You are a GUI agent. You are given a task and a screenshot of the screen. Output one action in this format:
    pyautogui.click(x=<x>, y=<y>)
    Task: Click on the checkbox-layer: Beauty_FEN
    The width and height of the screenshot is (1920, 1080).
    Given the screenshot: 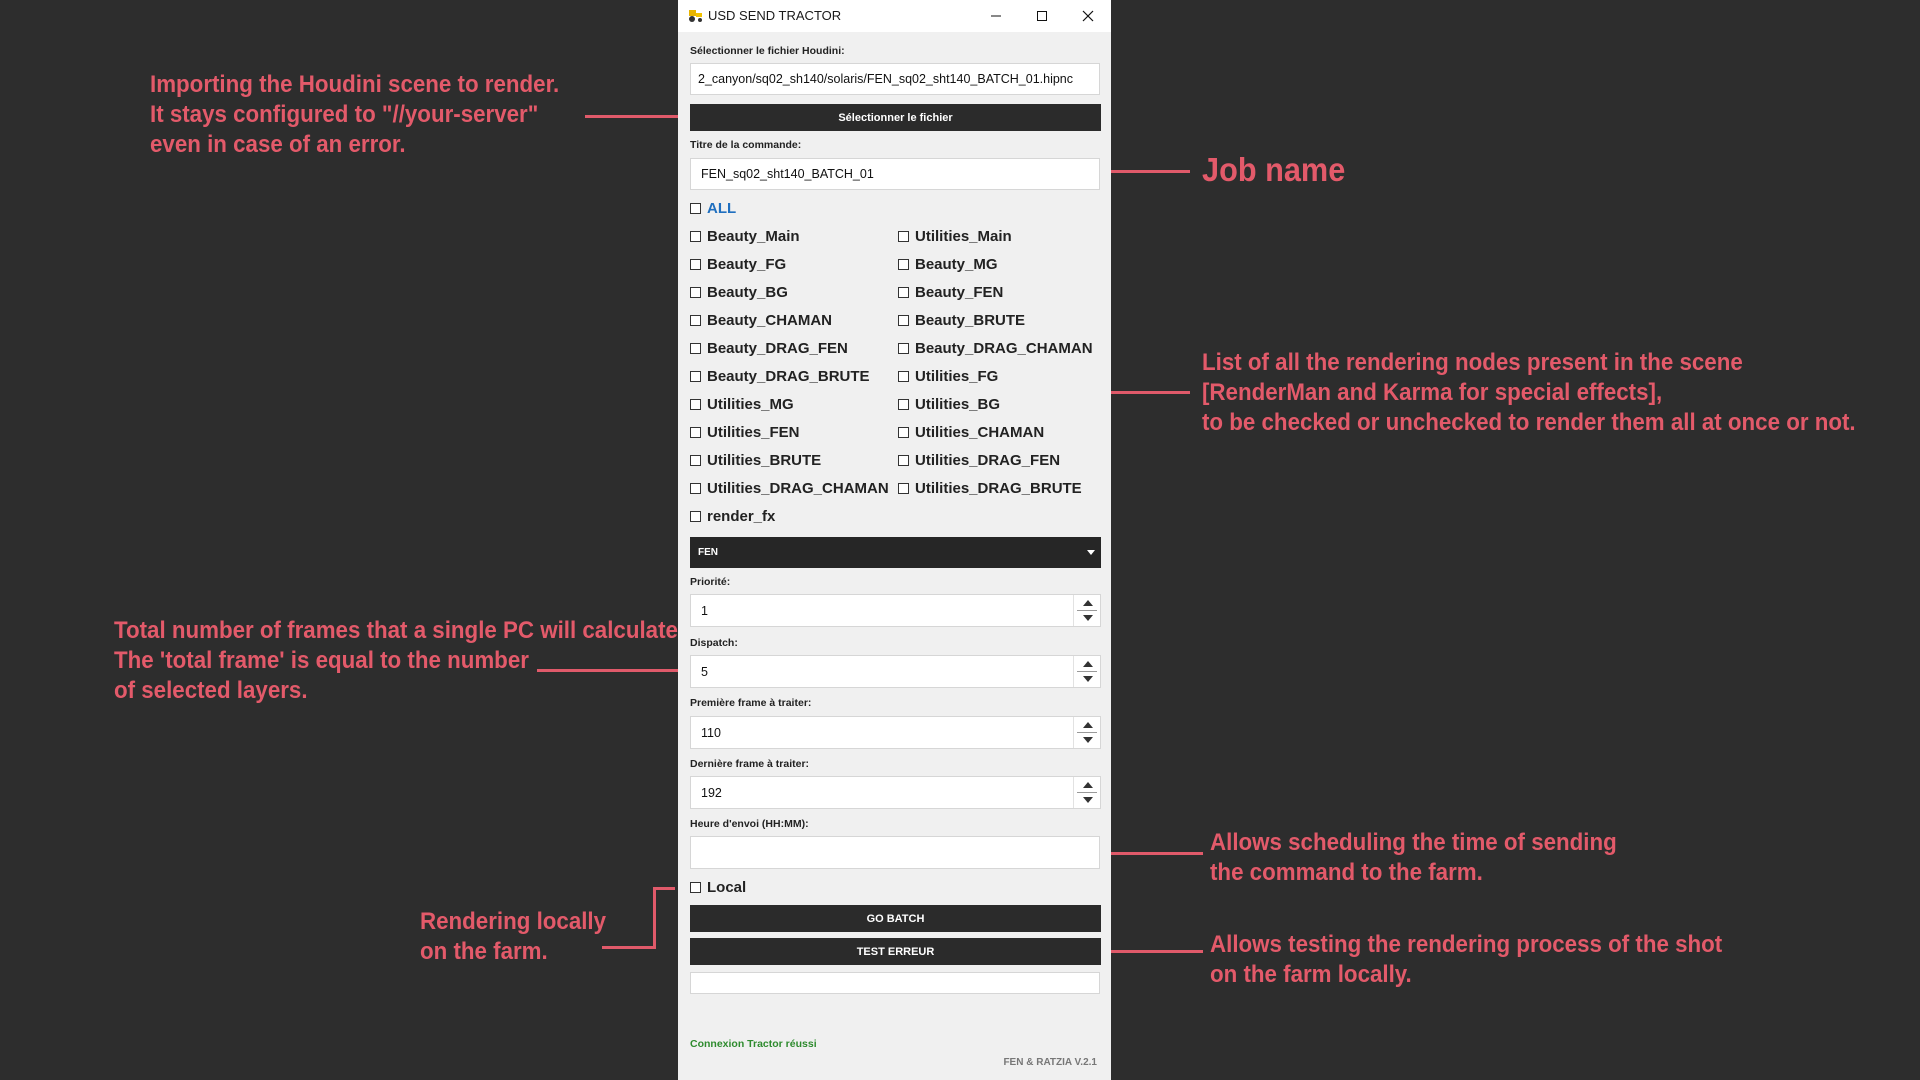 What is the action you would take?
    pyautogui.click(x=950, y=292)
    